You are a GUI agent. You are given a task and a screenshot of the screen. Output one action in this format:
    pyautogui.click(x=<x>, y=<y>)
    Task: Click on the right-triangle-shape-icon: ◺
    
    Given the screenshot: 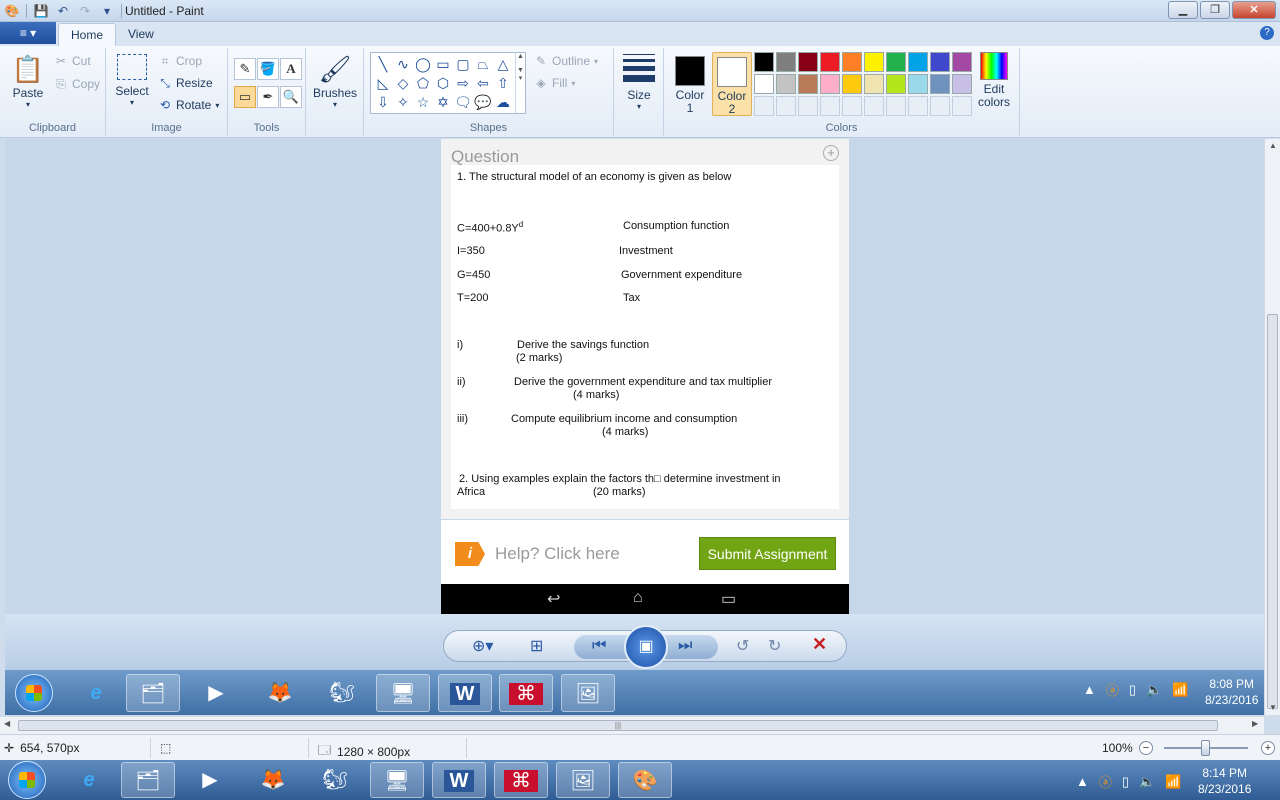 What is the action you would take?
    pyautogui.click(x=383, y=83)
    